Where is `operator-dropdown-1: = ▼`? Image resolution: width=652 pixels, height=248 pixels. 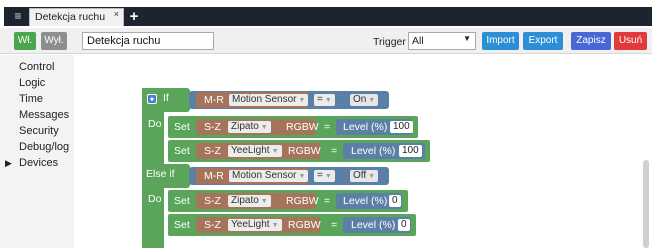 operator-dropdown-1: = ▼ is located at coordinates (324, 100).